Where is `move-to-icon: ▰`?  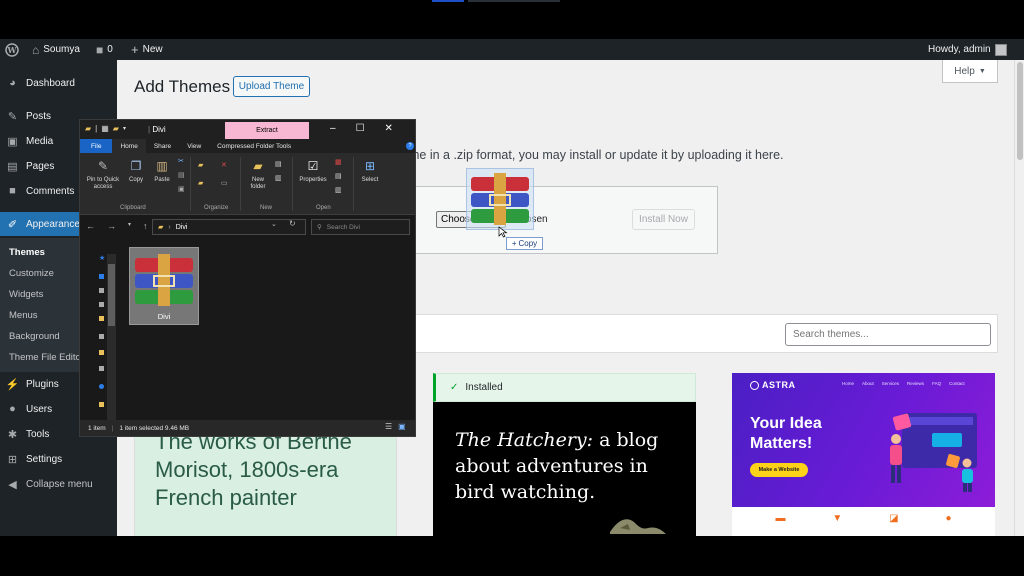
move-to-icon: ▰ is located at coordinates (202, 166).